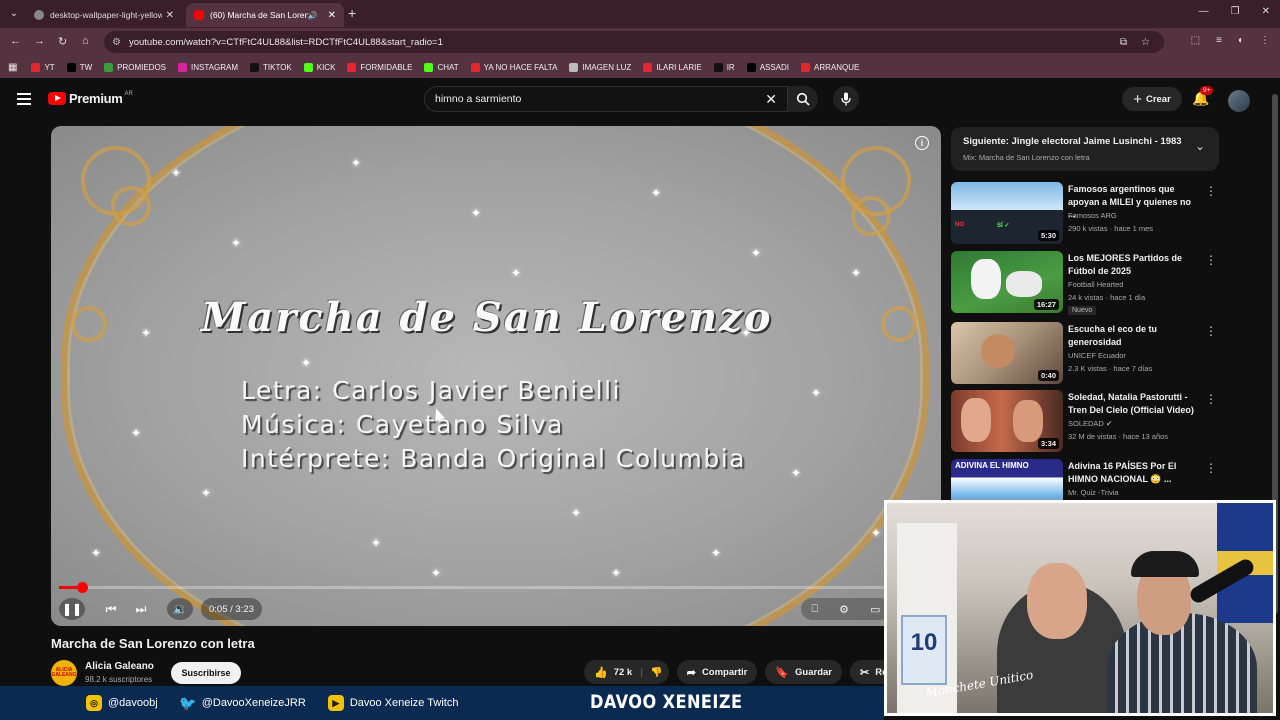 The width and height of the screenshot is (1280, 720). What do you see at coordinates (1195, 40) in the screenshot?
I see `extensions-icon: ⬚` at bounding box center [1195, 40].